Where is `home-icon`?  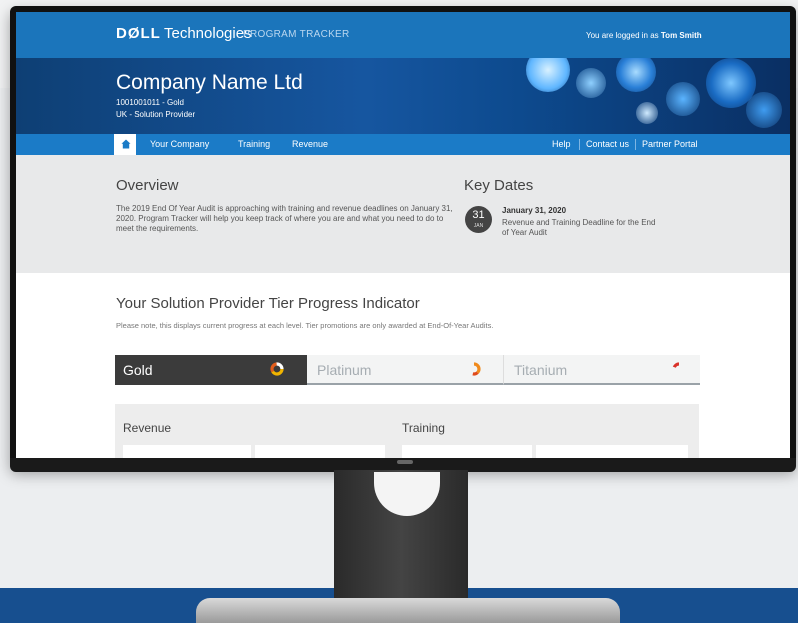 home-icon is located at coordinates (126, 144).